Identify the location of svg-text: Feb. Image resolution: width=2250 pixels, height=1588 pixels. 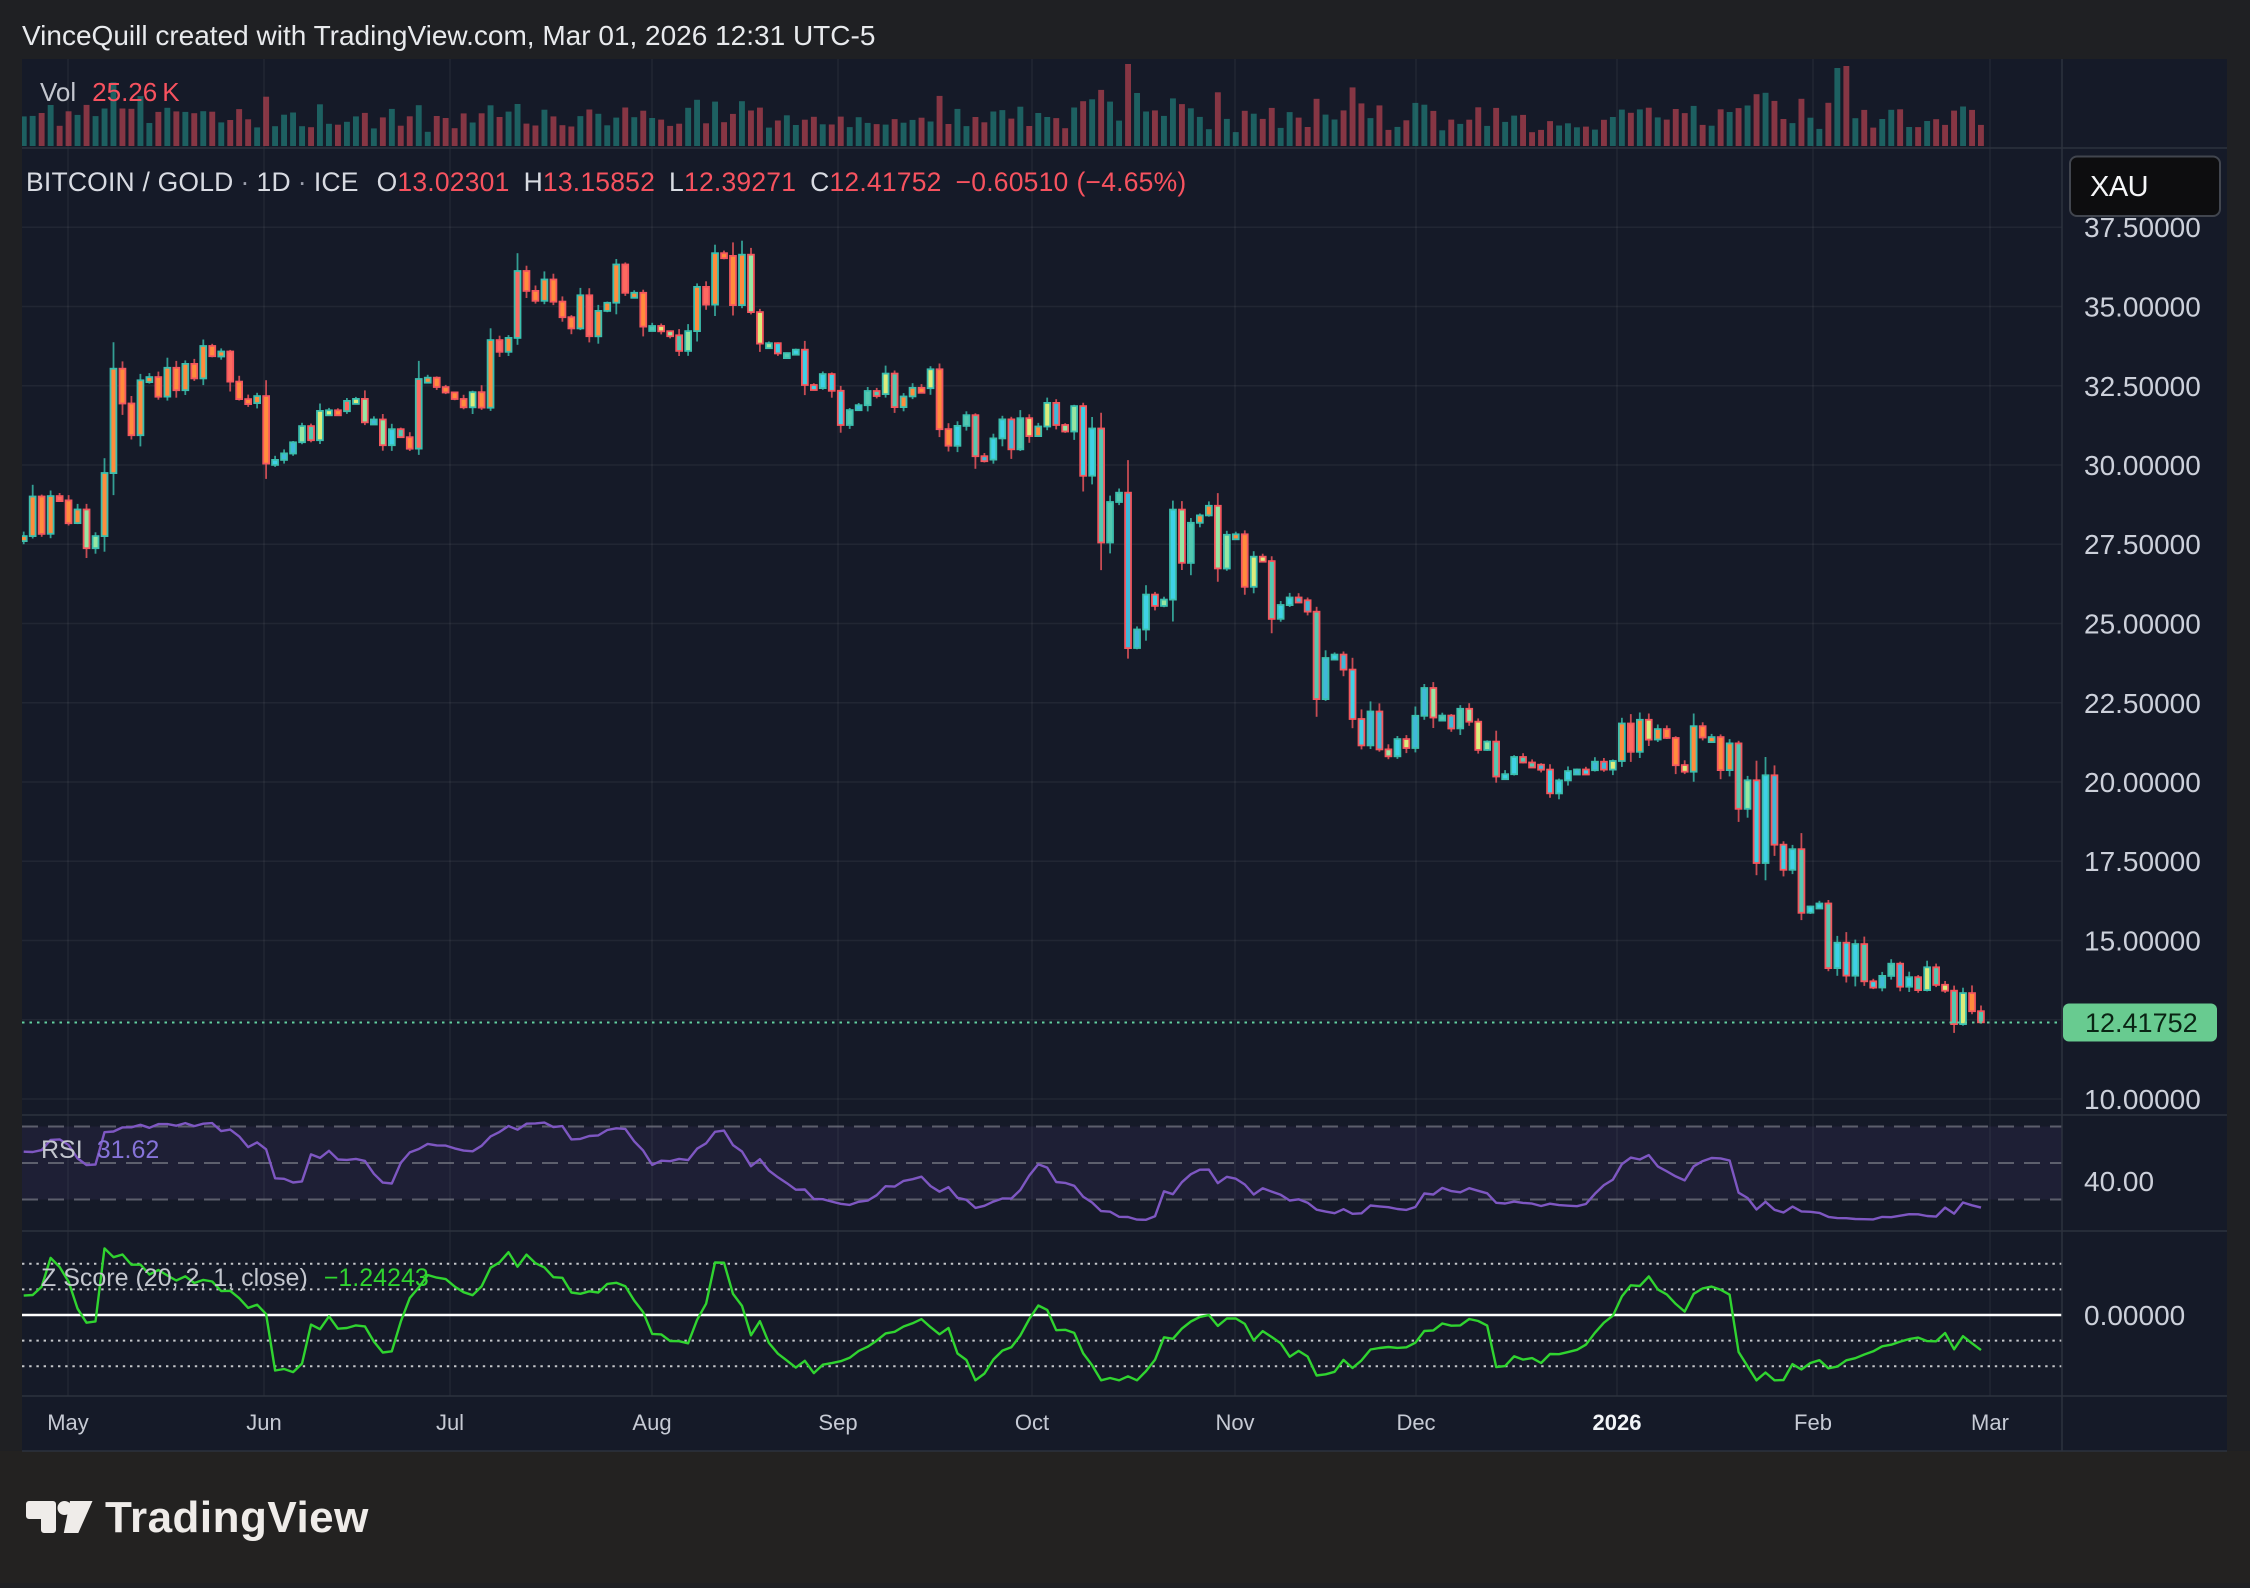
(1813, 1422).